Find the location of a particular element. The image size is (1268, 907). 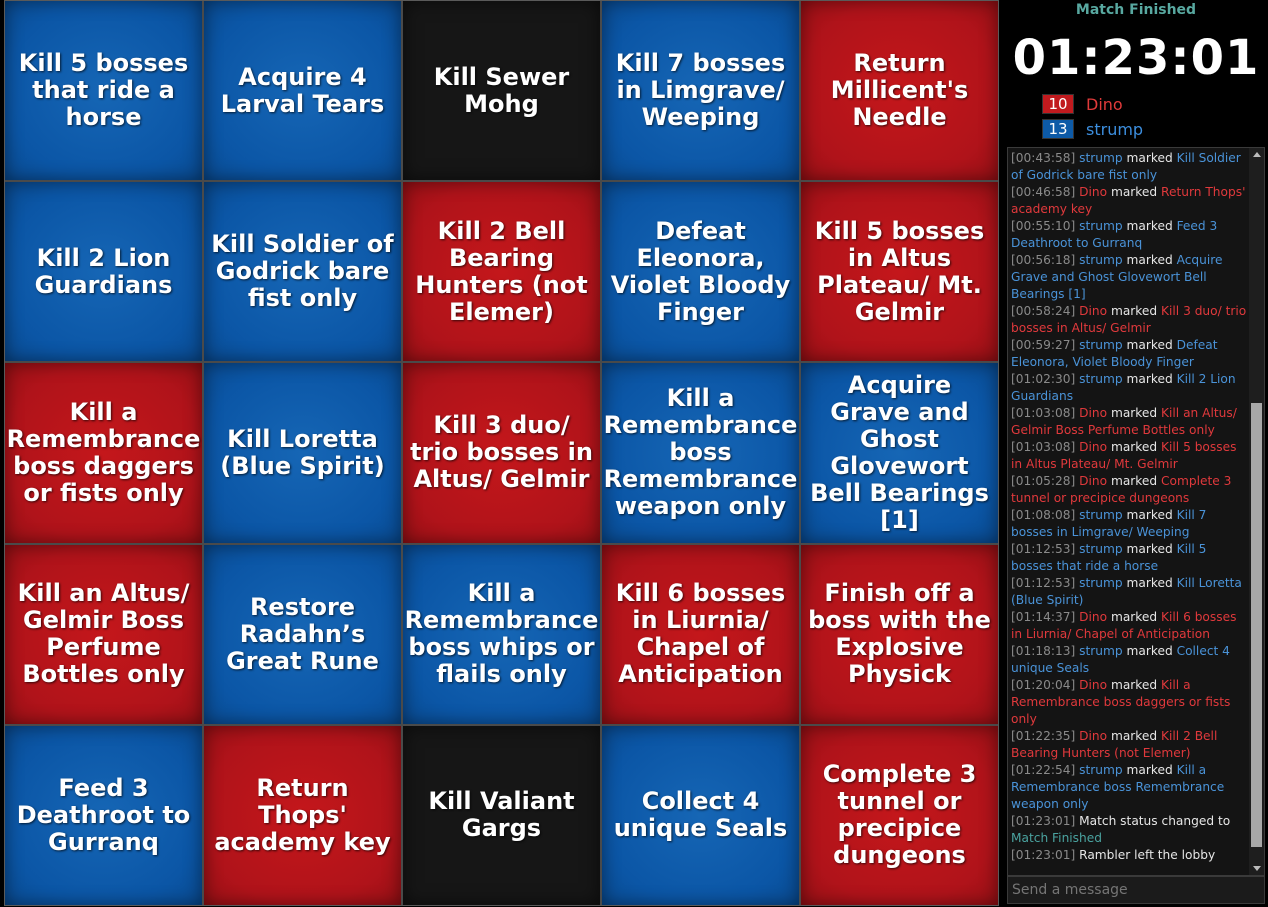

message-input is located at coordinates (1136, 890).